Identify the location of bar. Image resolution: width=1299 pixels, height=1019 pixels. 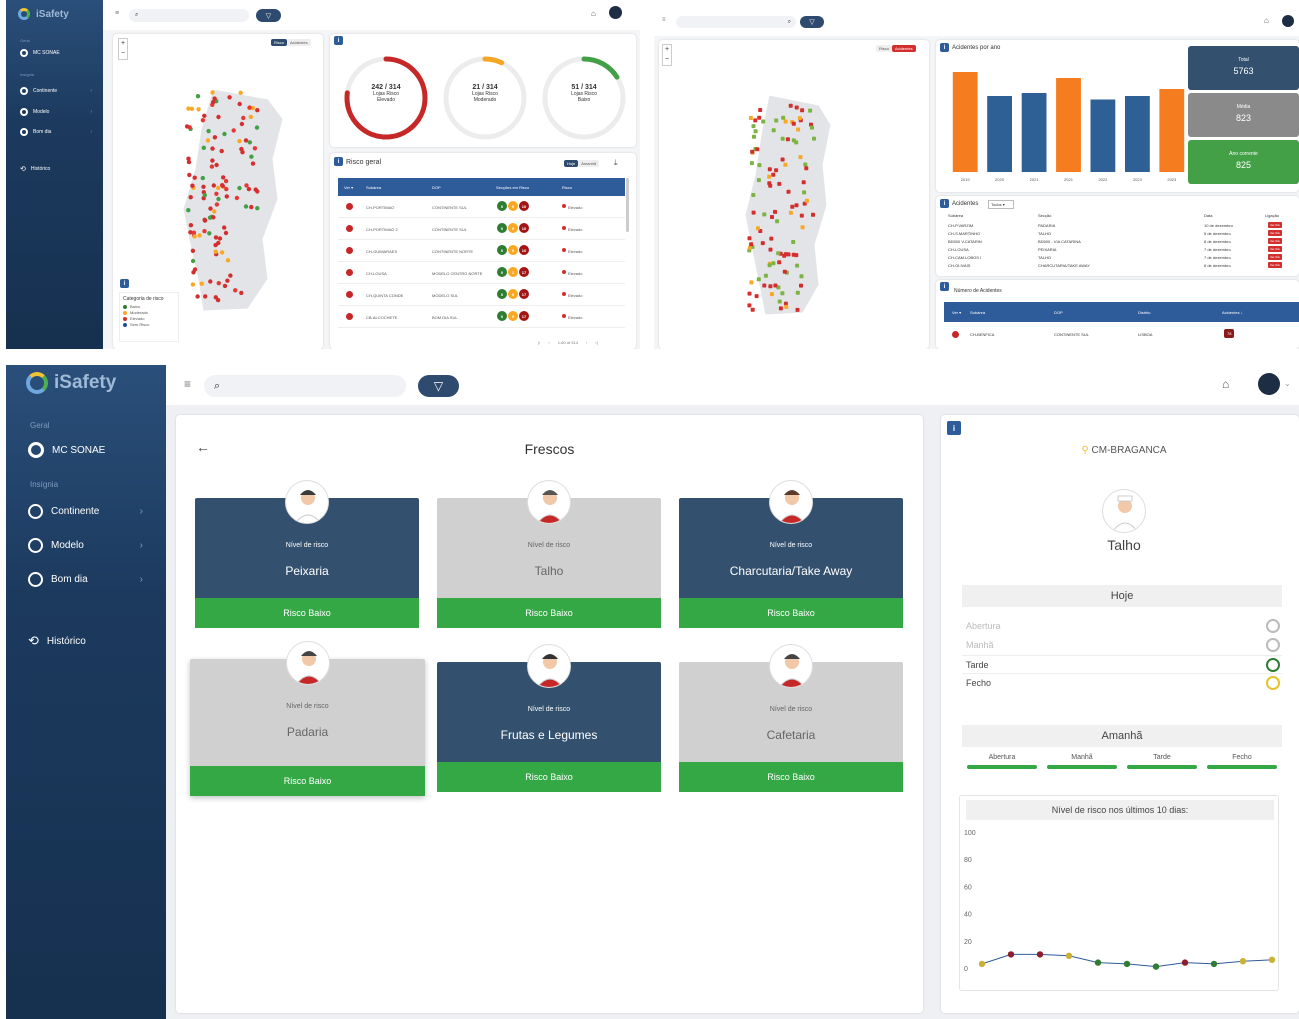
(1137, 134).